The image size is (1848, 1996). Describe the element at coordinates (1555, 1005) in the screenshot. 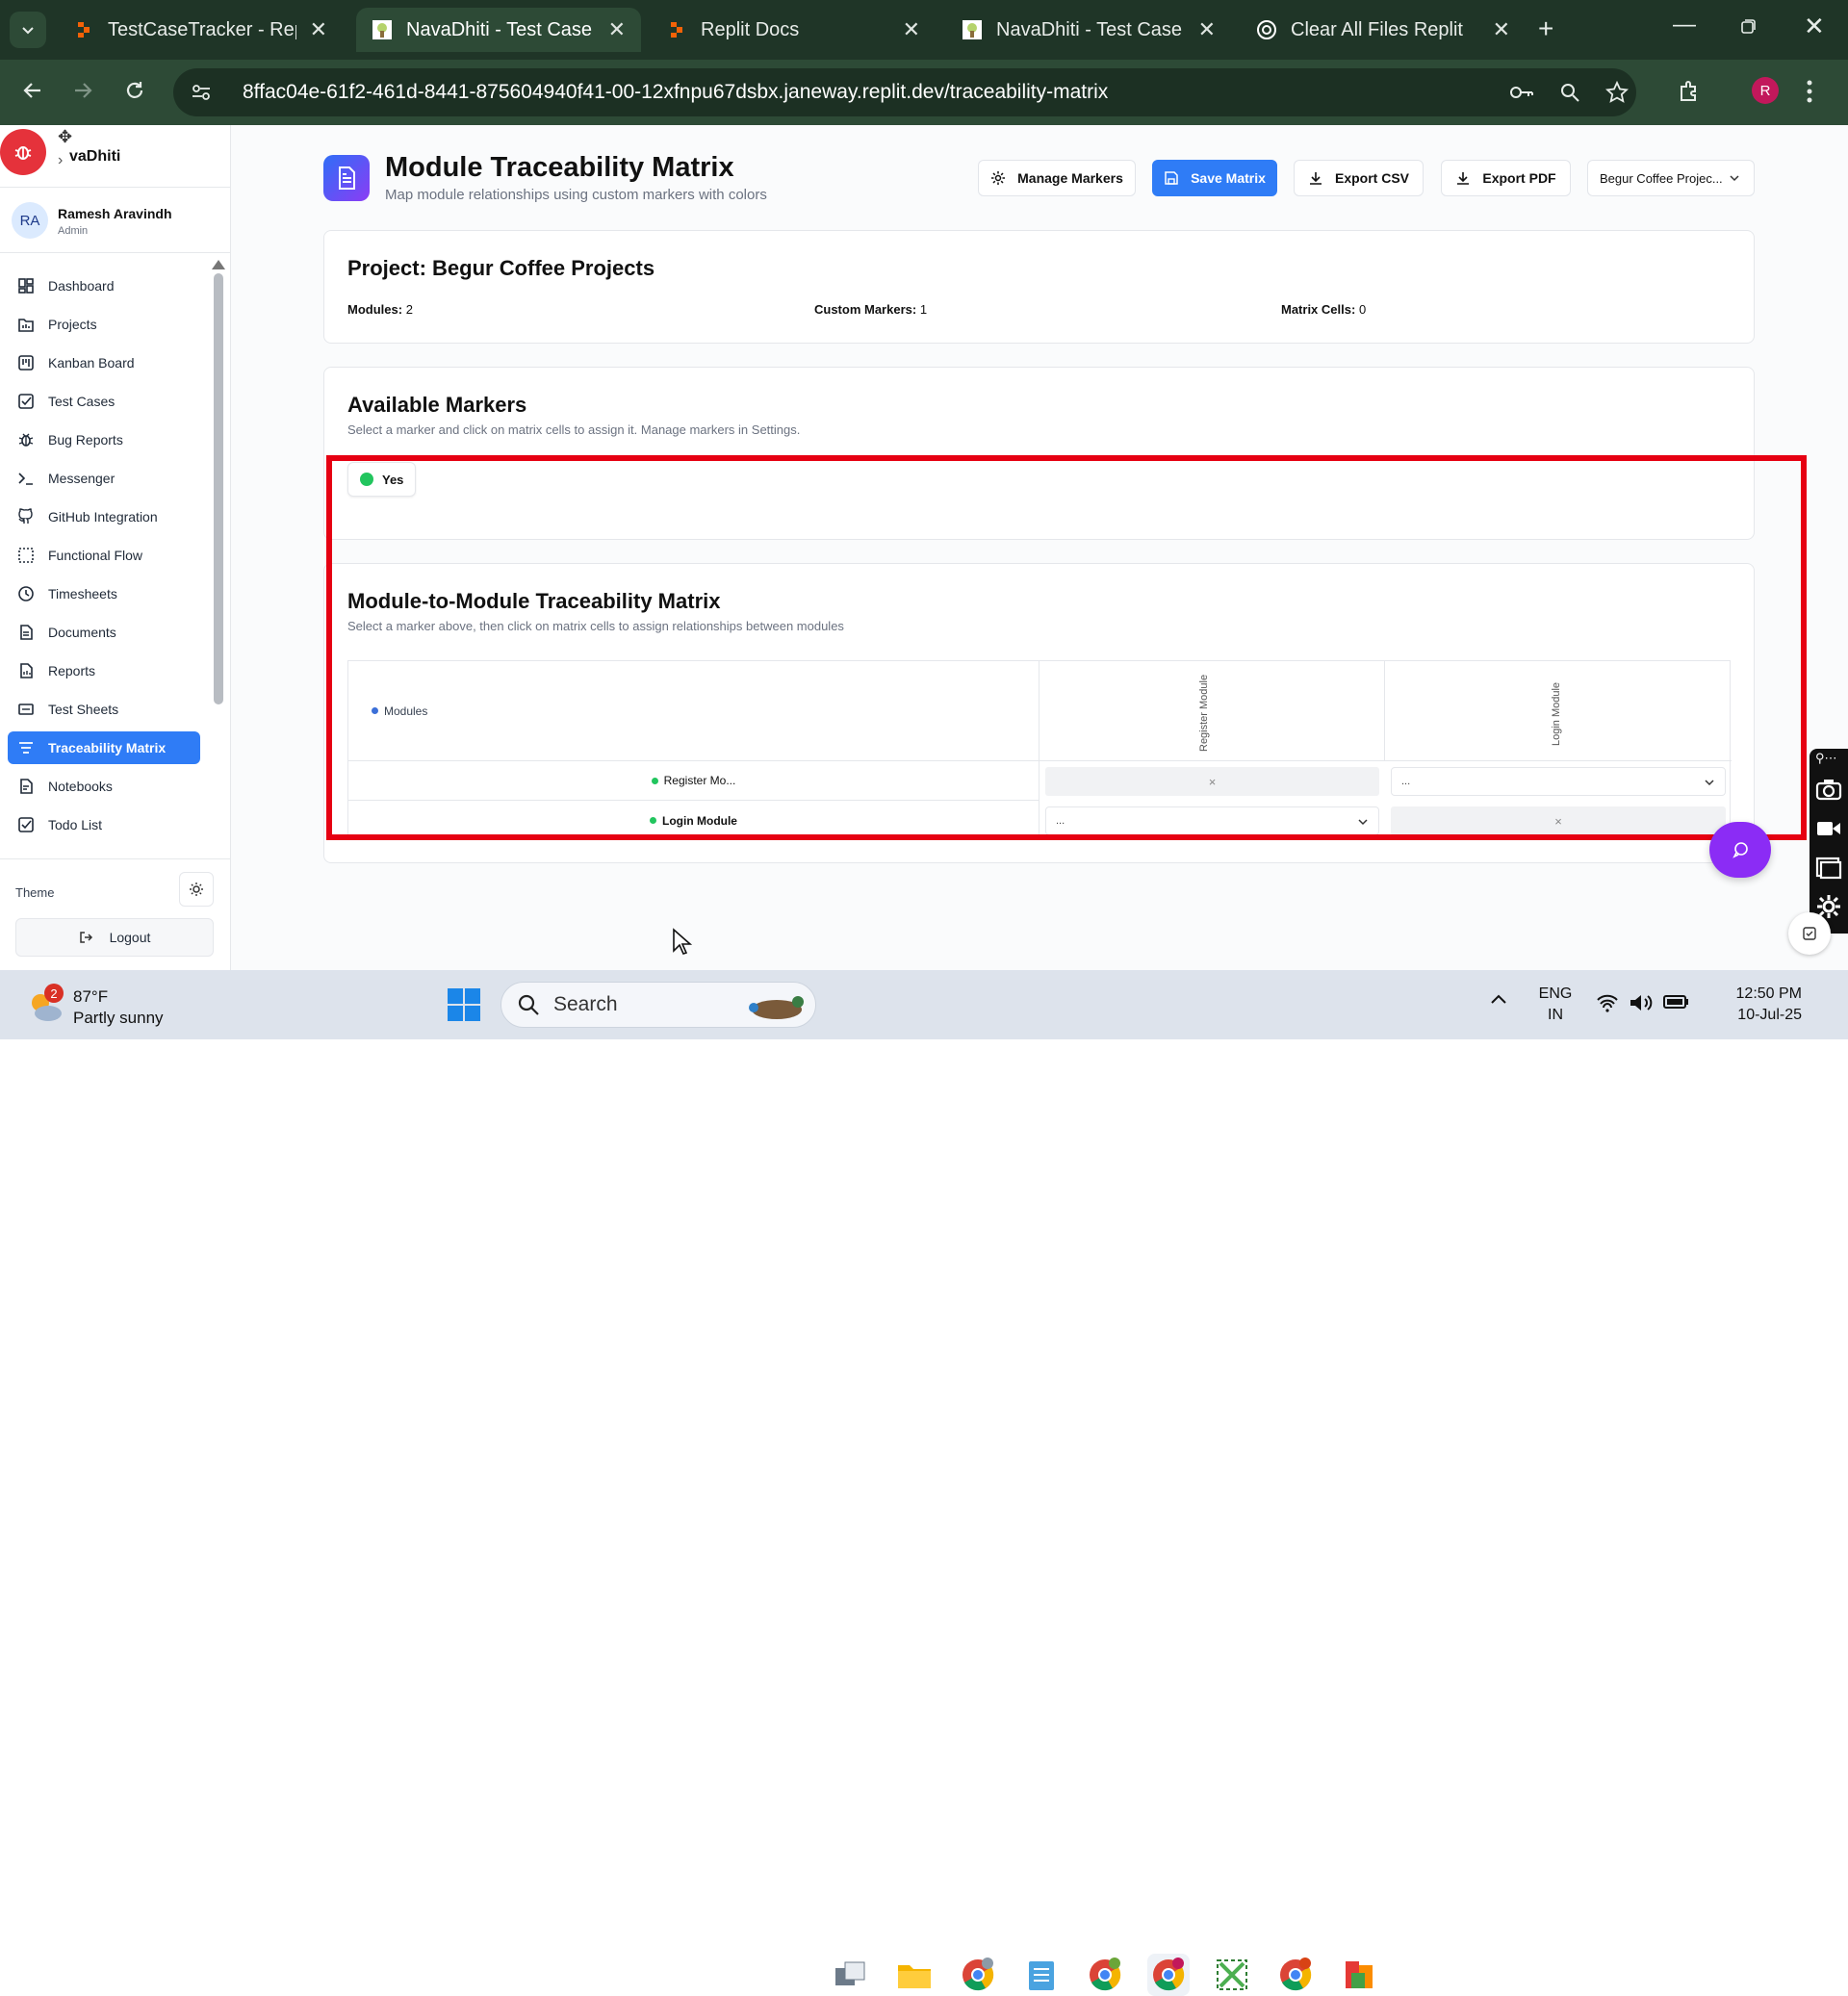

I see `language-indicator: ENG IN` at that location.